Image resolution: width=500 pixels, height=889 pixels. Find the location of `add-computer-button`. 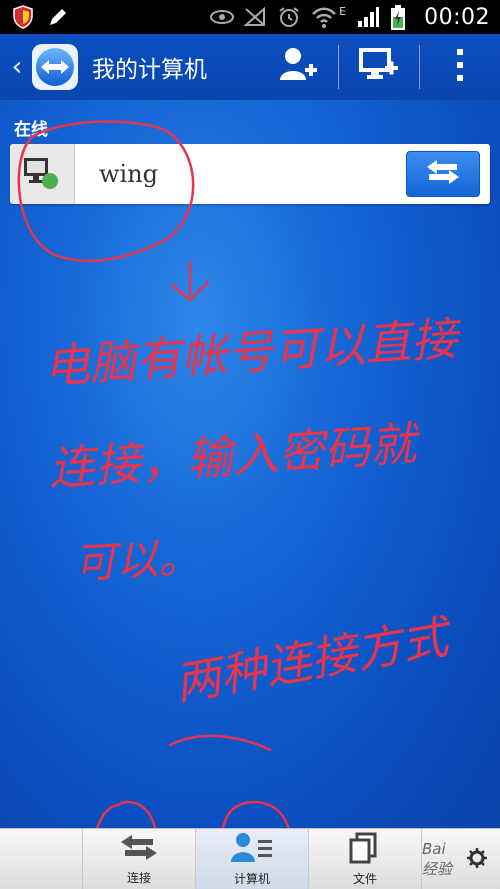

add-computer-button is located at coordinates (379, 67).